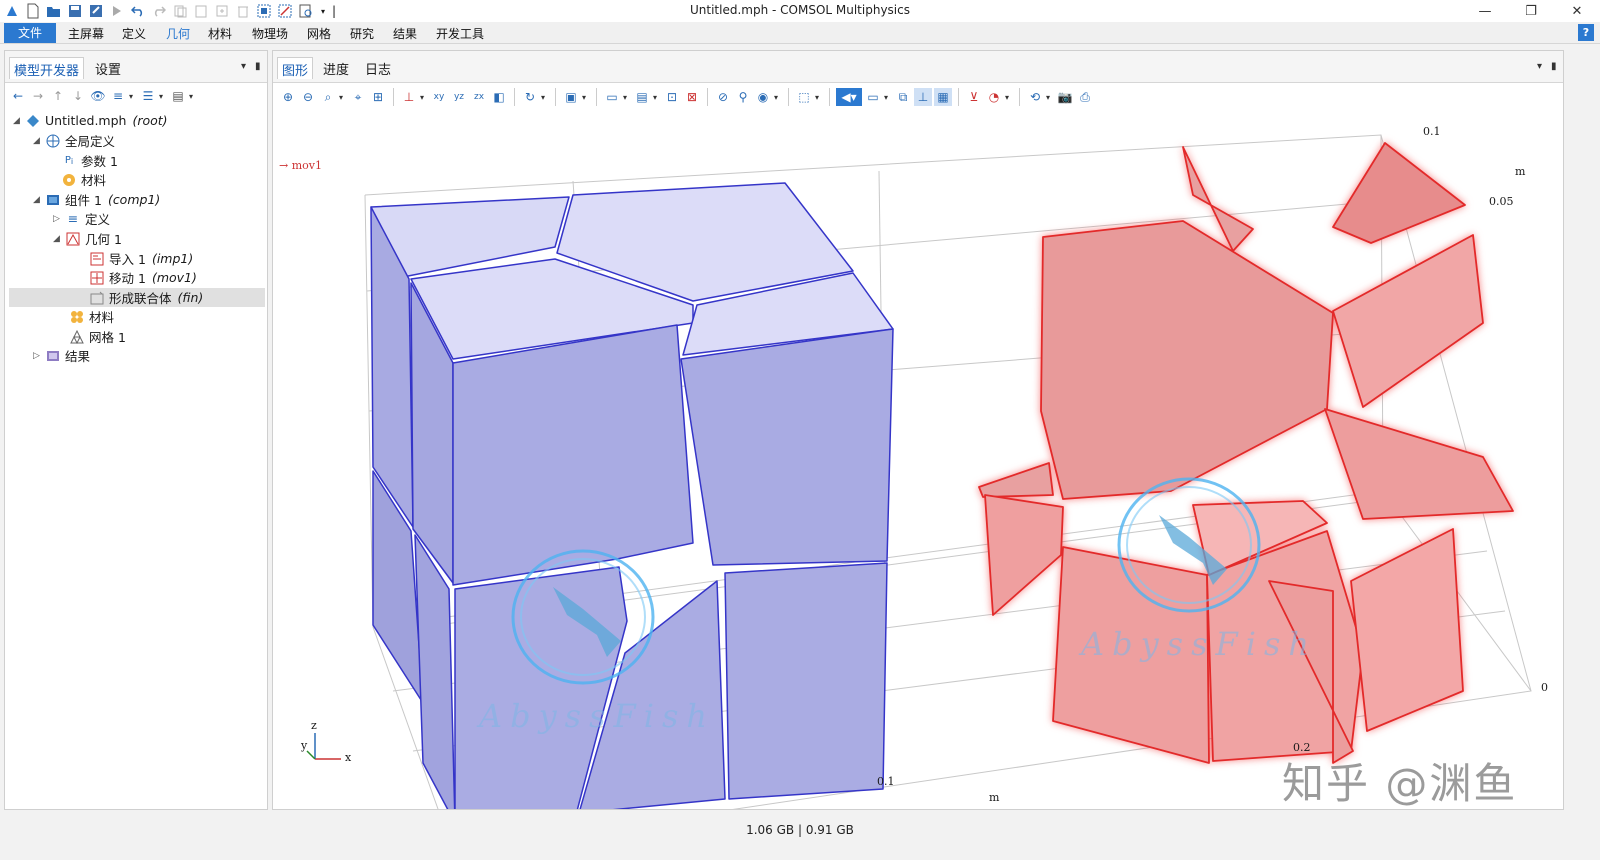 Image resolution: width=1600 pixels, height=860 pixels. I want to click on zoom-in-icon: ⊕, so click(288, 97).